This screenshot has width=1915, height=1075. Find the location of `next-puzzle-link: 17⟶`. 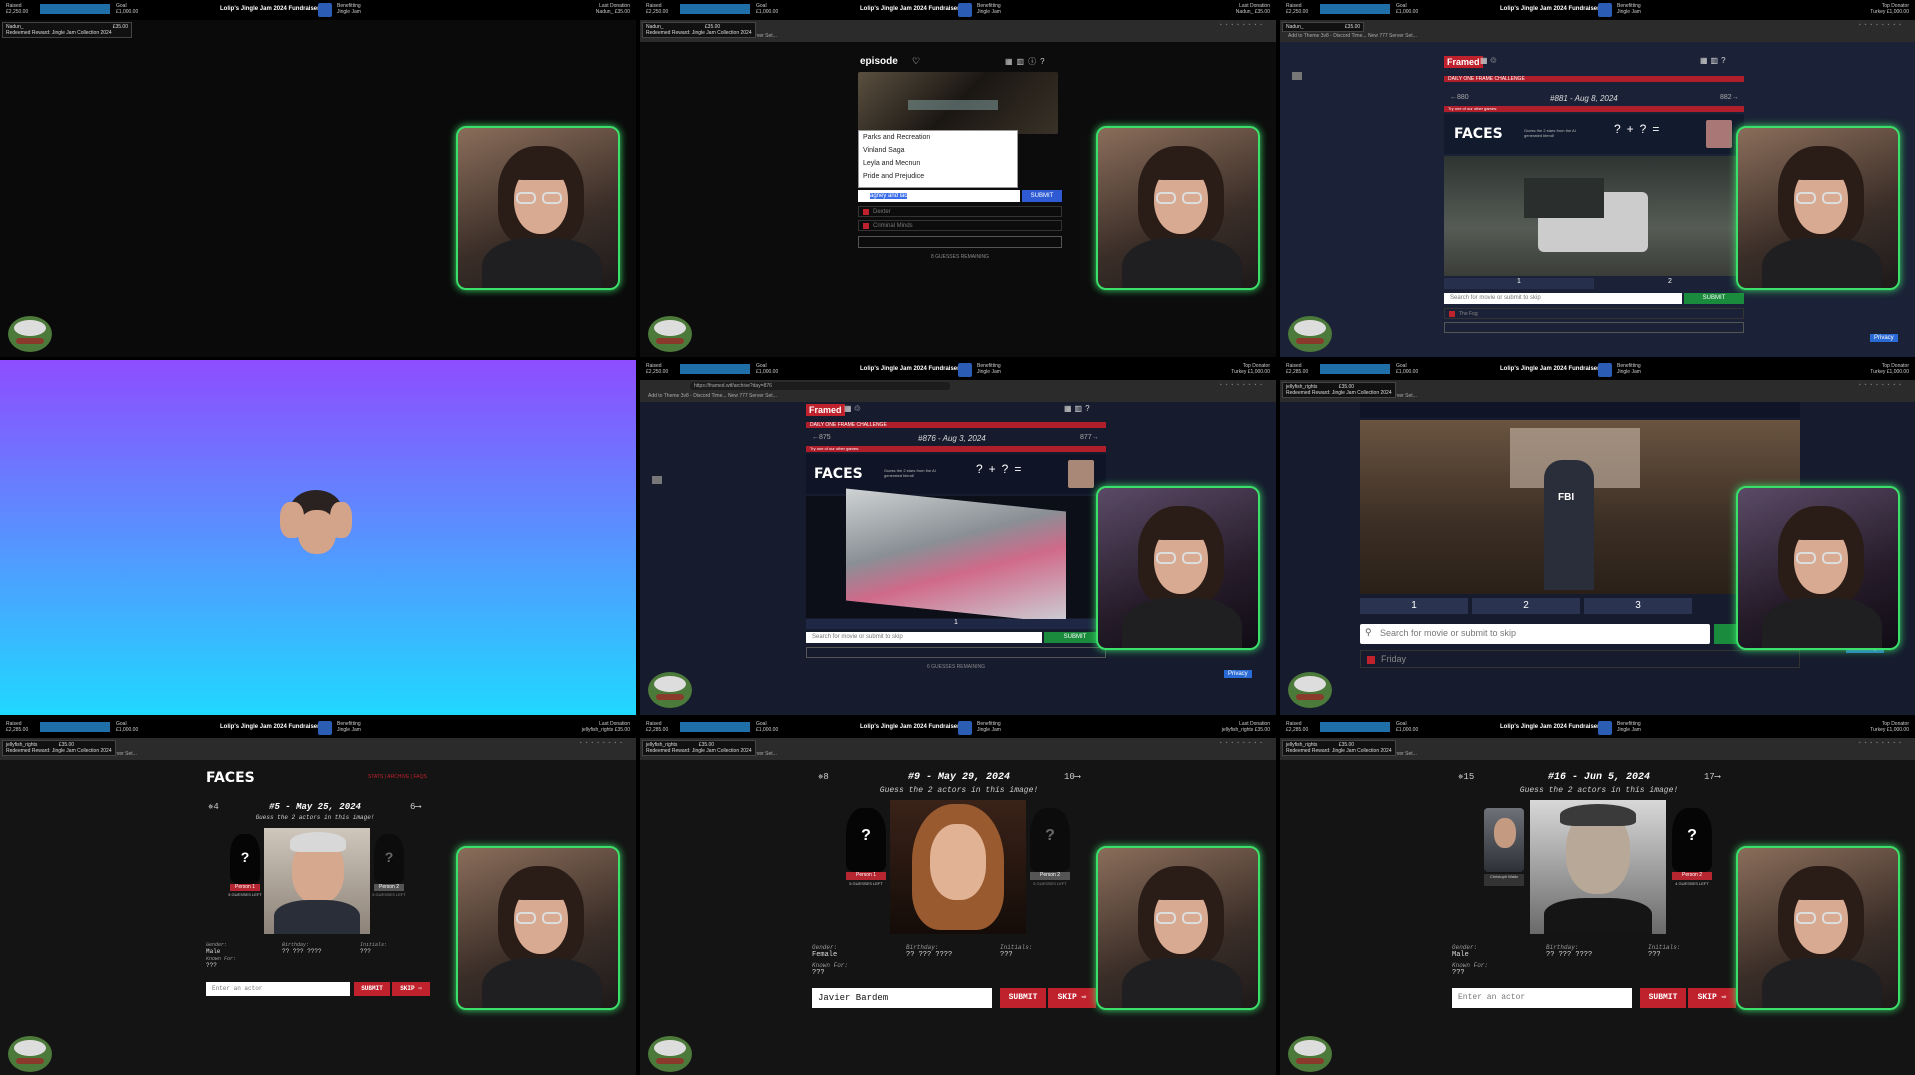

next-puzzle-link: 17⟶ is located at coordinates (1712, 777).